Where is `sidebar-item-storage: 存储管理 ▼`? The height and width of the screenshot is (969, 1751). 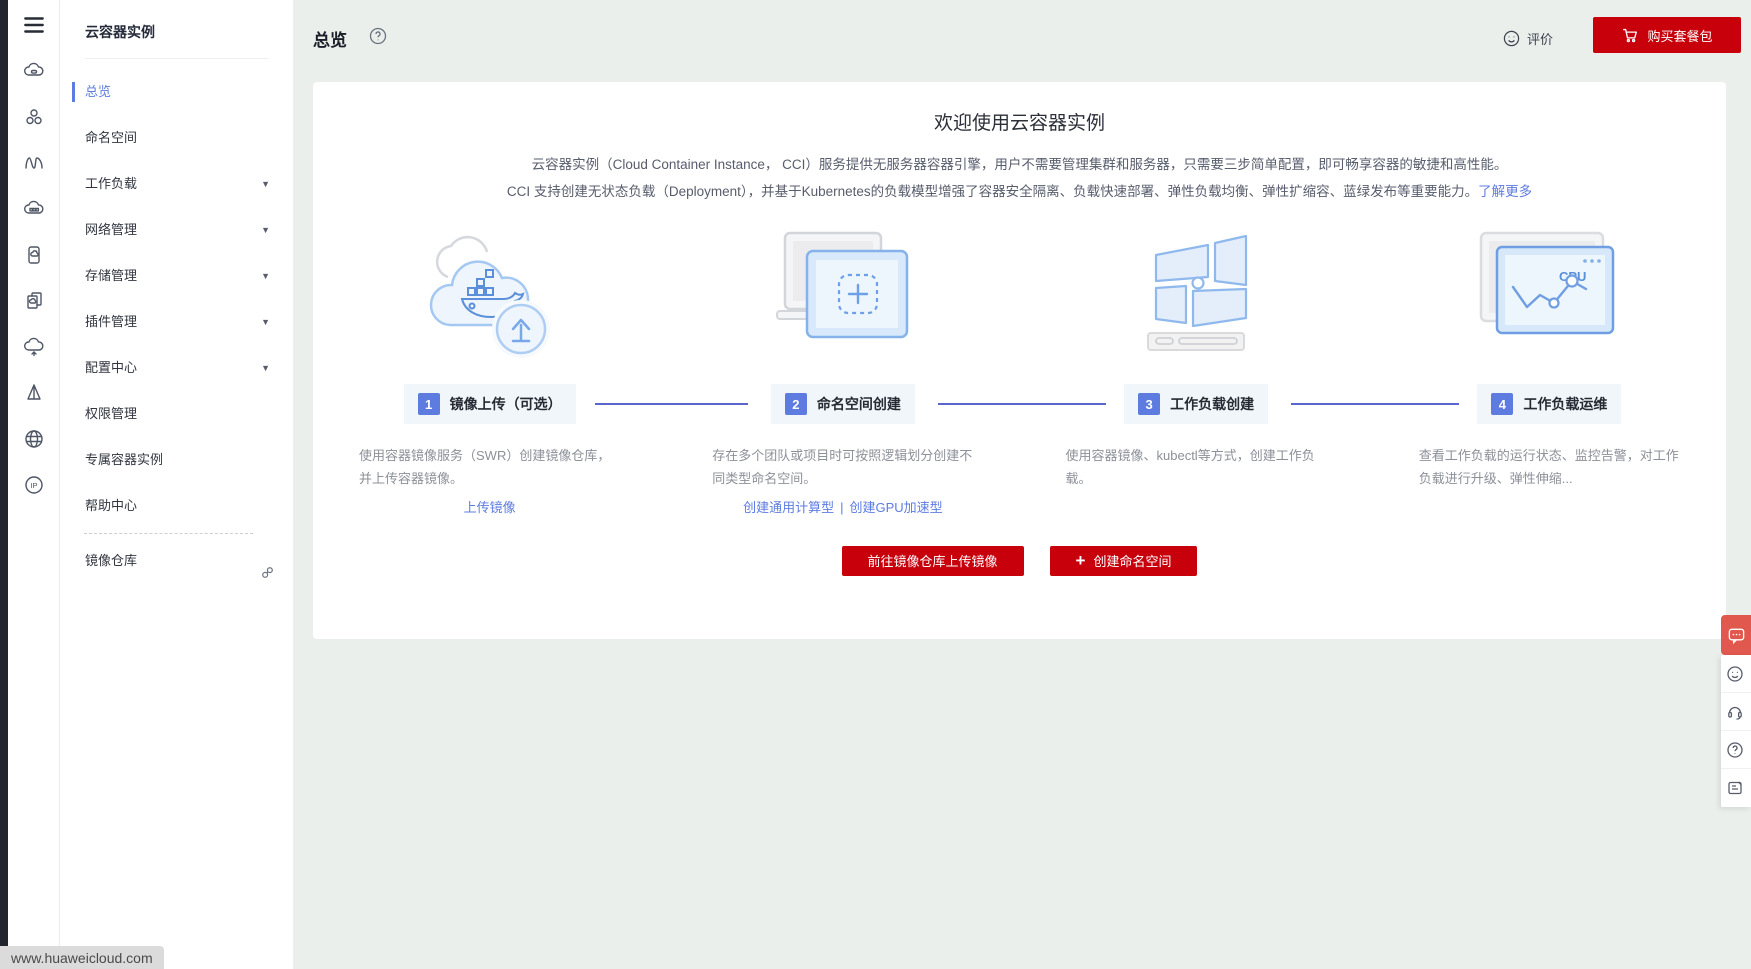
sidebar-item-storage: 存储管理 ▼ is located at coordinates (176, 276).